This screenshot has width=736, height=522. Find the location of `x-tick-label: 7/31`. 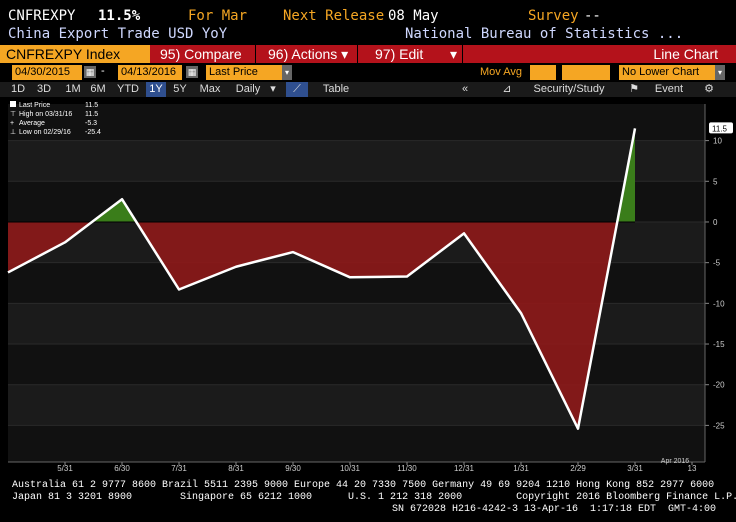

x-tick-label: 7/31 is located at coordinates (179, 468).